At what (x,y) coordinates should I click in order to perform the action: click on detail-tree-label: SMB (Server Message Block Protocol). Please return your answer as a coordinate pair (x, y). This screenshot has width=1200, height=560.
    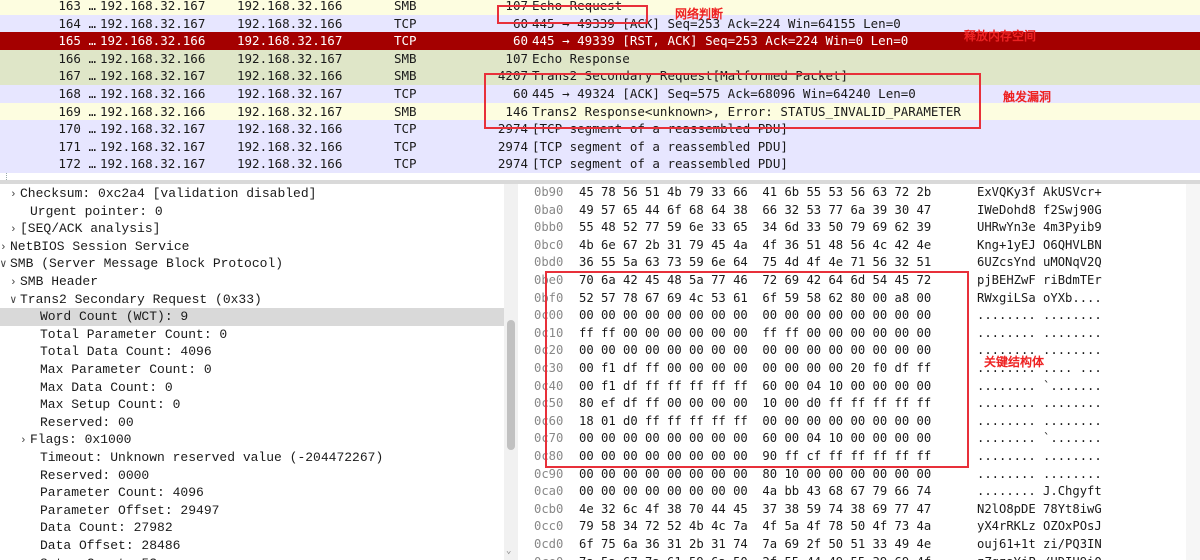
    Looking at the image, I should click on (147, 264).